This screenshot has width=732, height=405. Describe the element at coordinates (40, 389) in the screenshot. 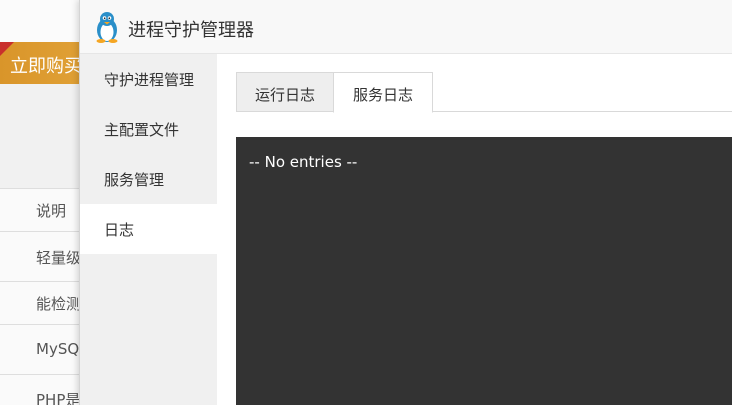

I see `background-row: PHP是` at that location.